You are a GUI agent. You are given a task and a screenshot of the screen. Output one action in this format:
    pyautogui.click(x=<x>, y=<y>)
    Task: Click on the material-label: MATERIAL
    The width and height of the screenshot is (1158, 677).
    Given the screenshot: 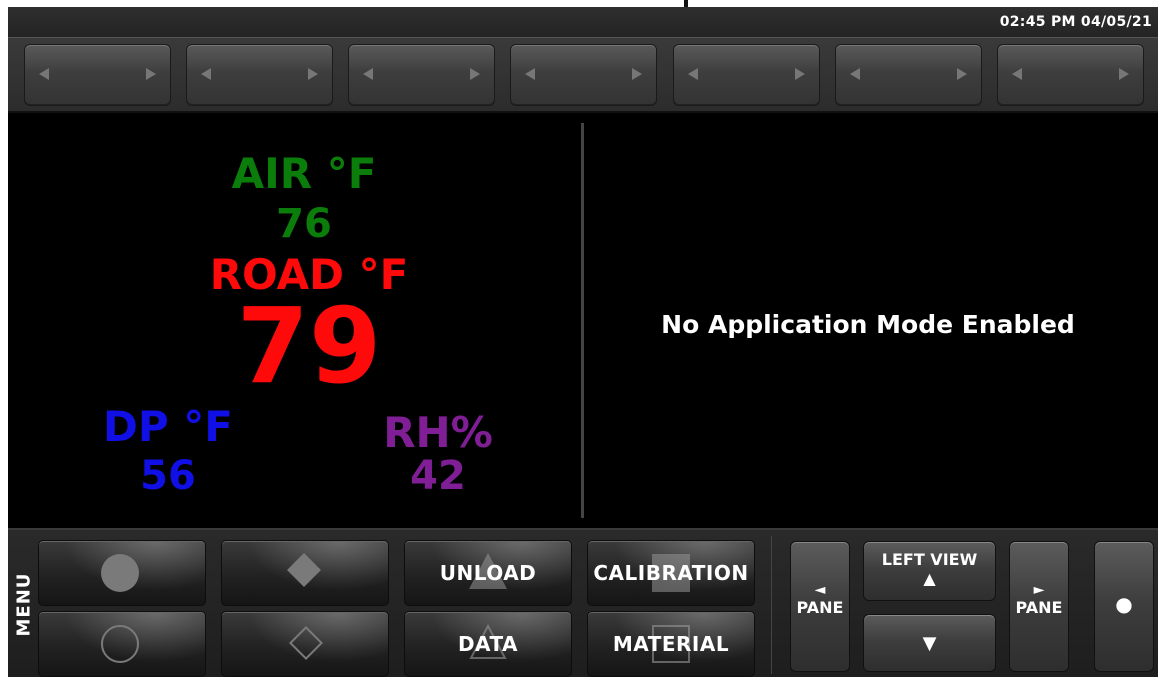 What is the action you would take?
    pyautogui.click(x=671, y=644)
    